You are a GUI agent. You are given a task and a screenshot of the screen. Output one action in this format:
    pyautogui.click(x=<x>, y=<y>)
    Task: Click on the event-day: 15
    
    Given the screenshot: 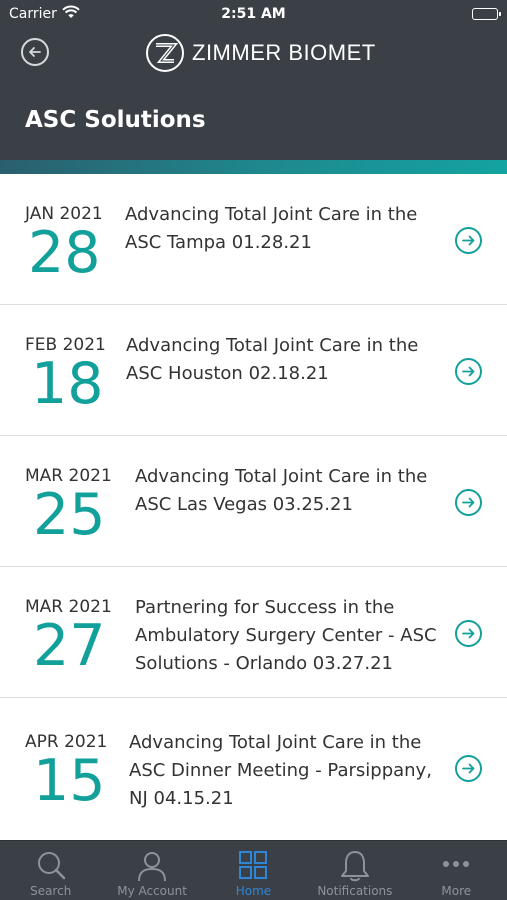 What is the action you would take?
    pyautogui.click(x=69, y=781)
    